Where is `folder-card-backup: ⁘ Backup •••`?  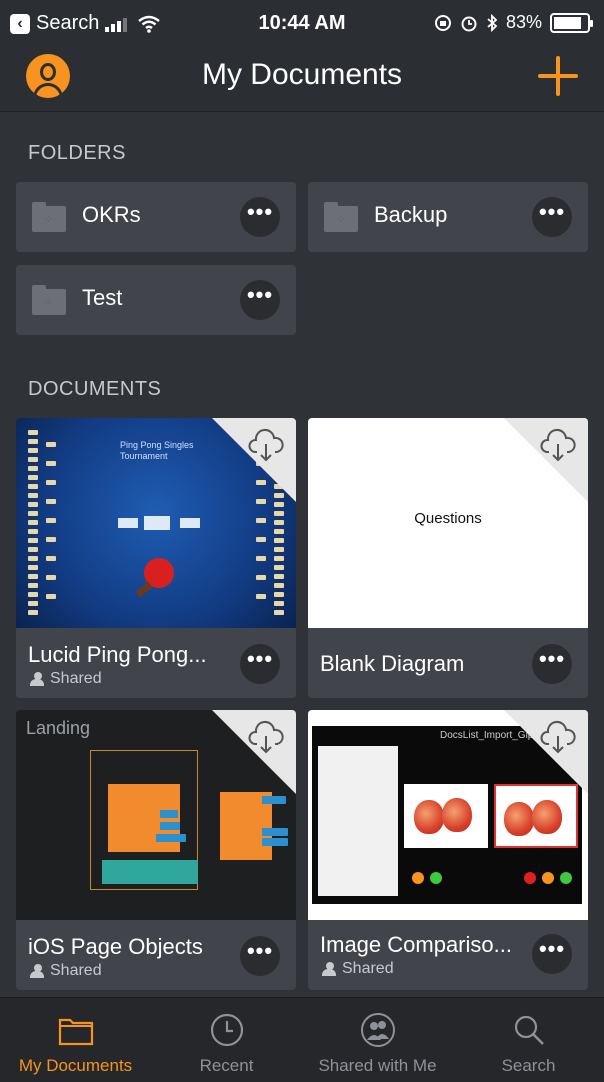 folder-card-backup: ⁘ Backup ••• is located at coordinates (448, 217).